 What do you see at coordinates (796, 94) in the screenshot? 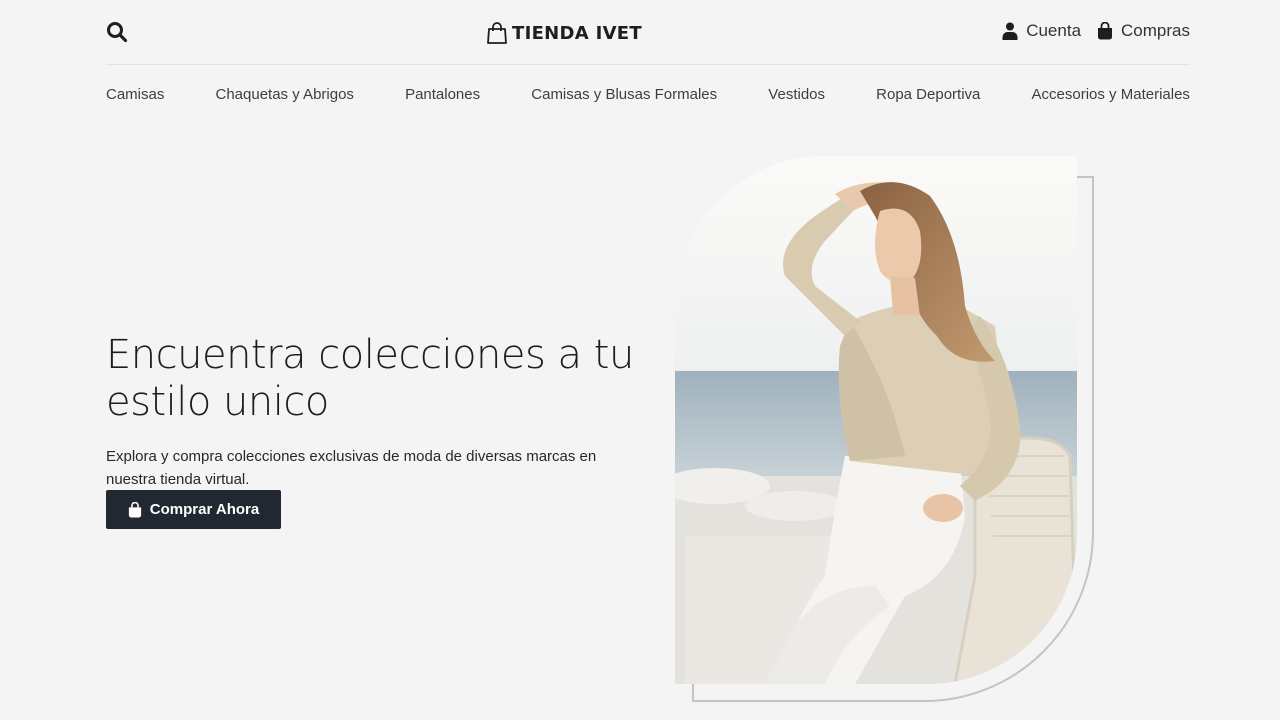
I see `nav-item-vestidos: Vestidos` at bounding box center [796, 94].